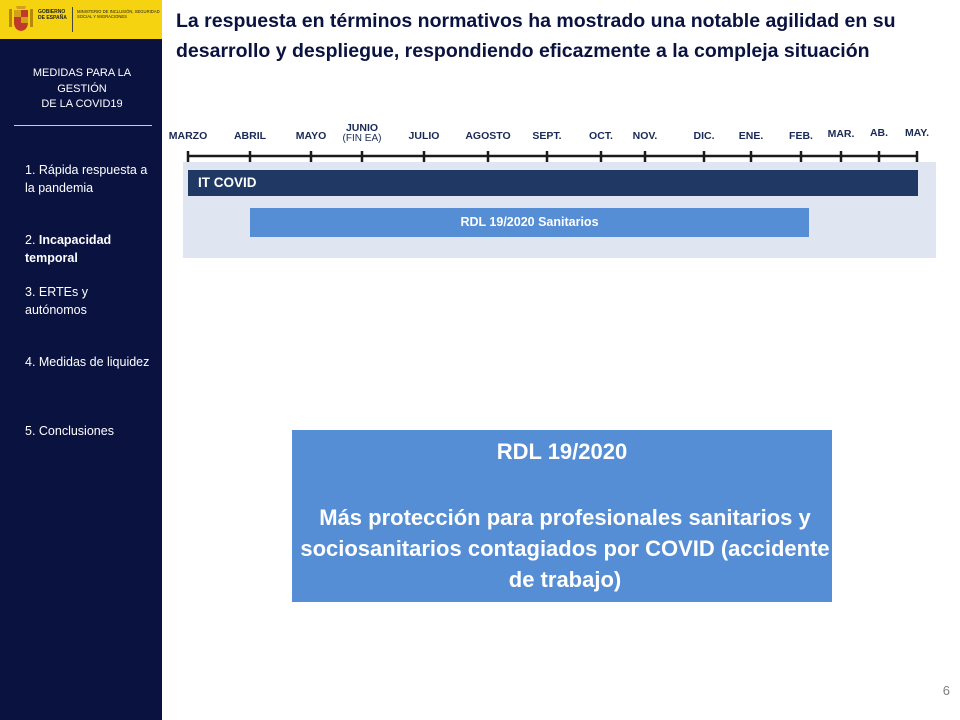  Describe the element at coordinates (946, 690) in the screenshot. I see `page-number: 6` at that location.